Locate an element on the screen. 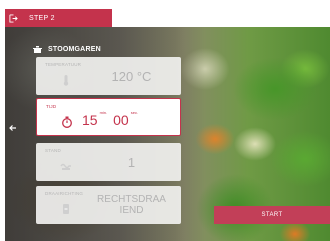 This screenshot has width=330, height=241. program-title: STOOMGAREN is located at coordinates (74, 49).